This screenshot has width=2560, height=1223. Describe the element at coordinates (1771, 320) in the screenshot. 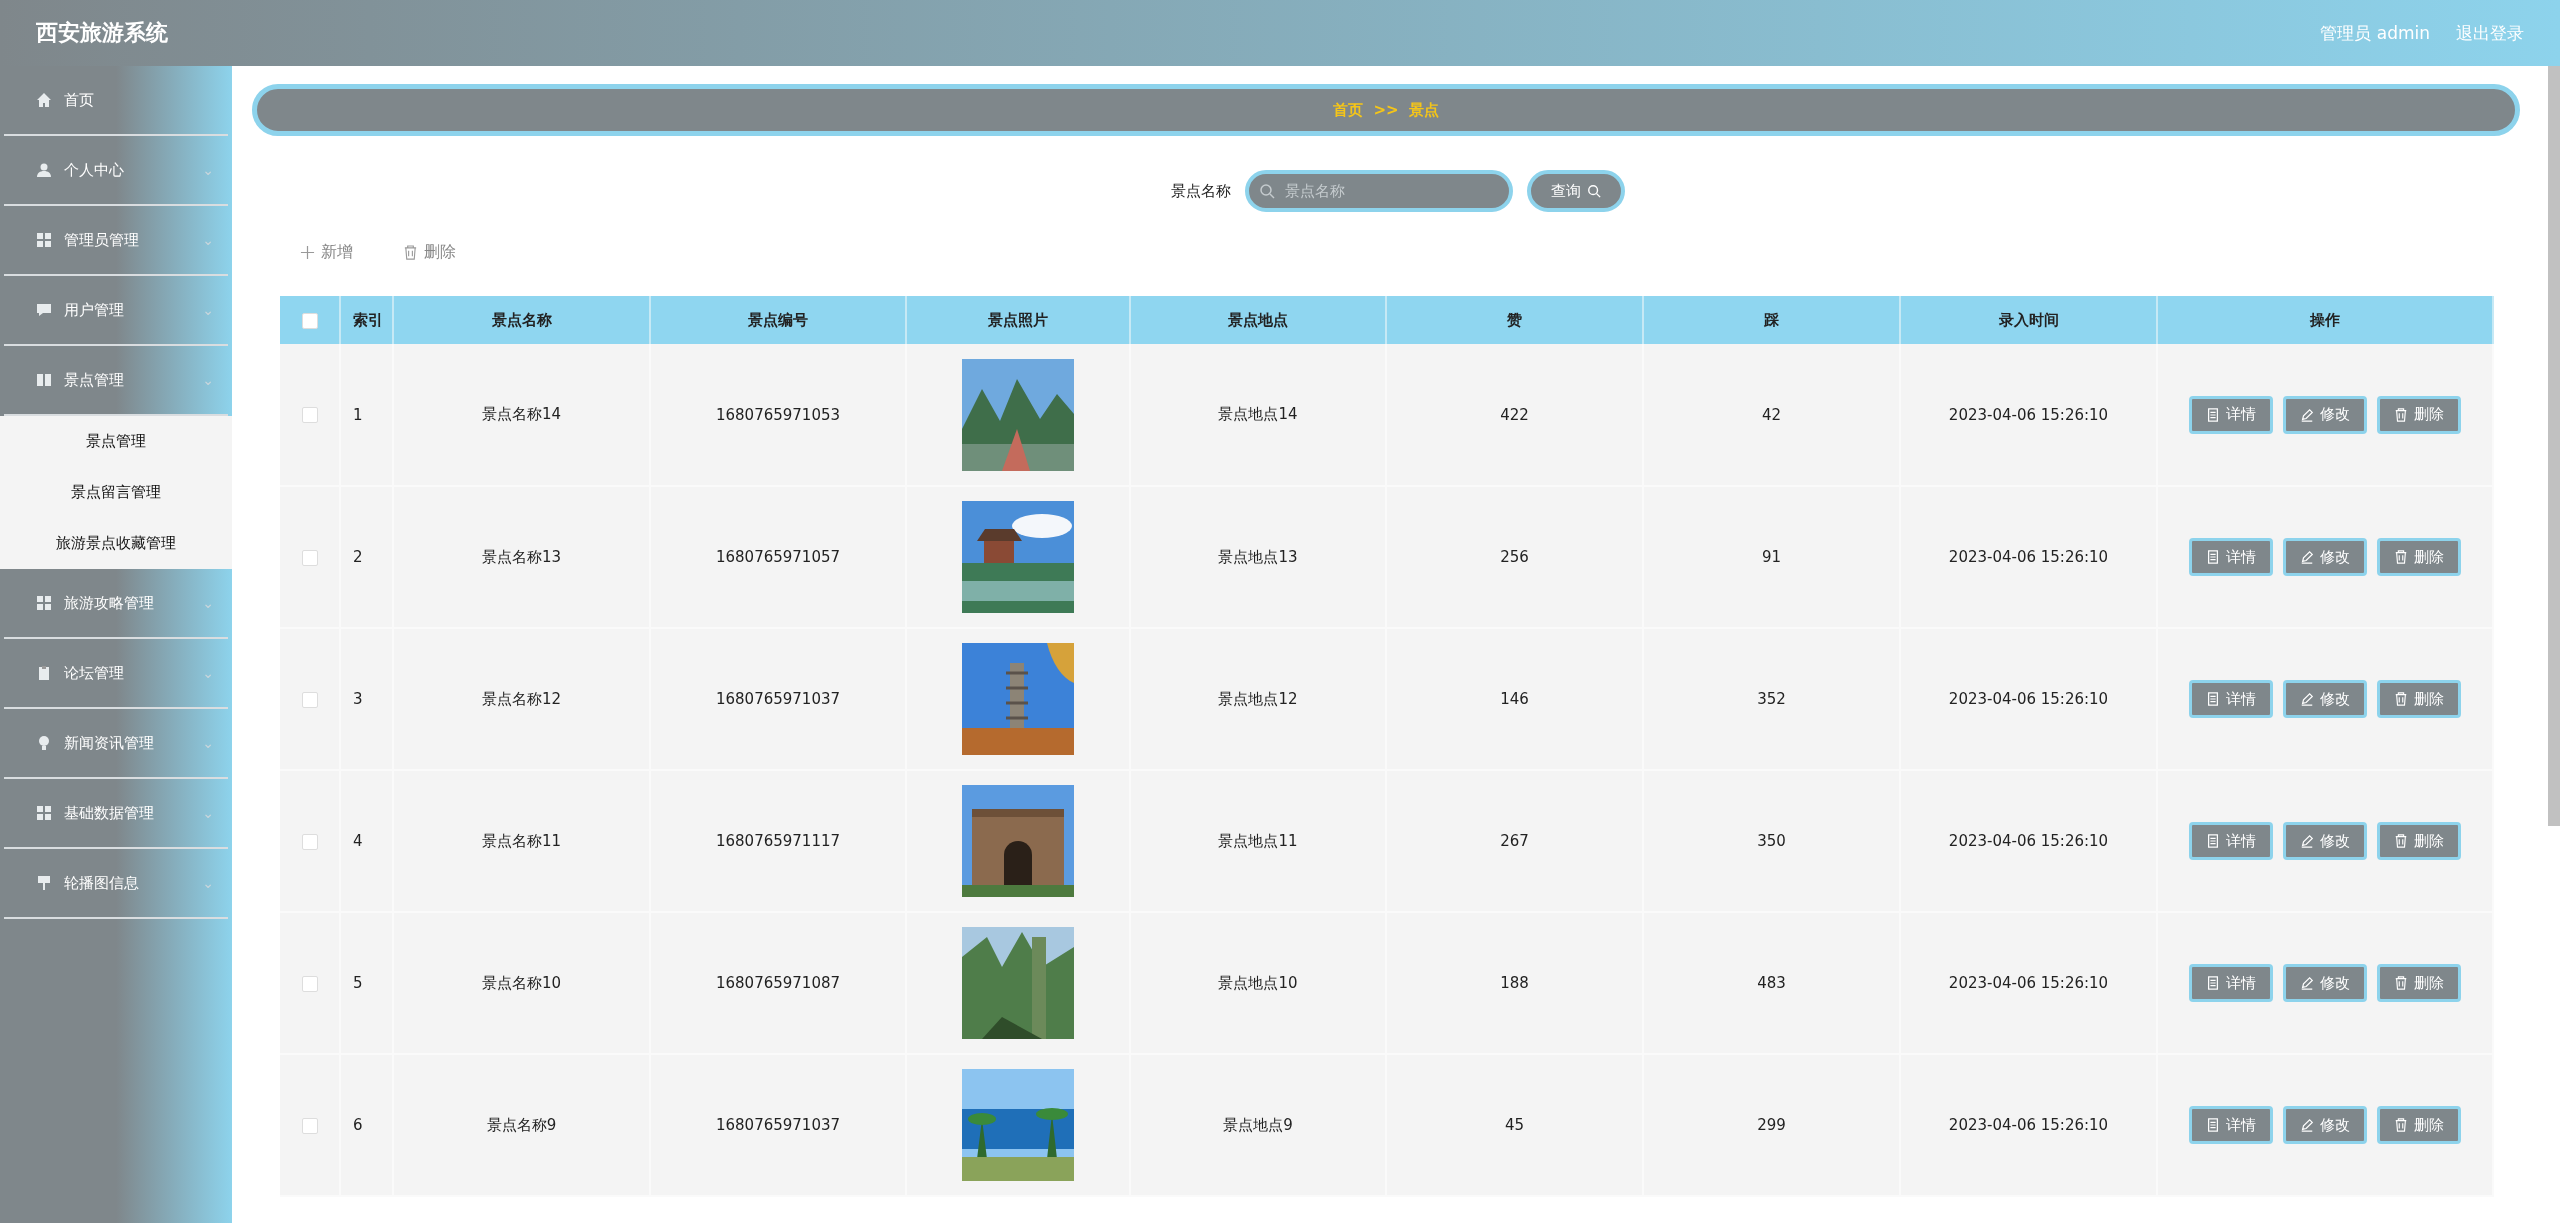

I see `column-header: 踩` at that location.